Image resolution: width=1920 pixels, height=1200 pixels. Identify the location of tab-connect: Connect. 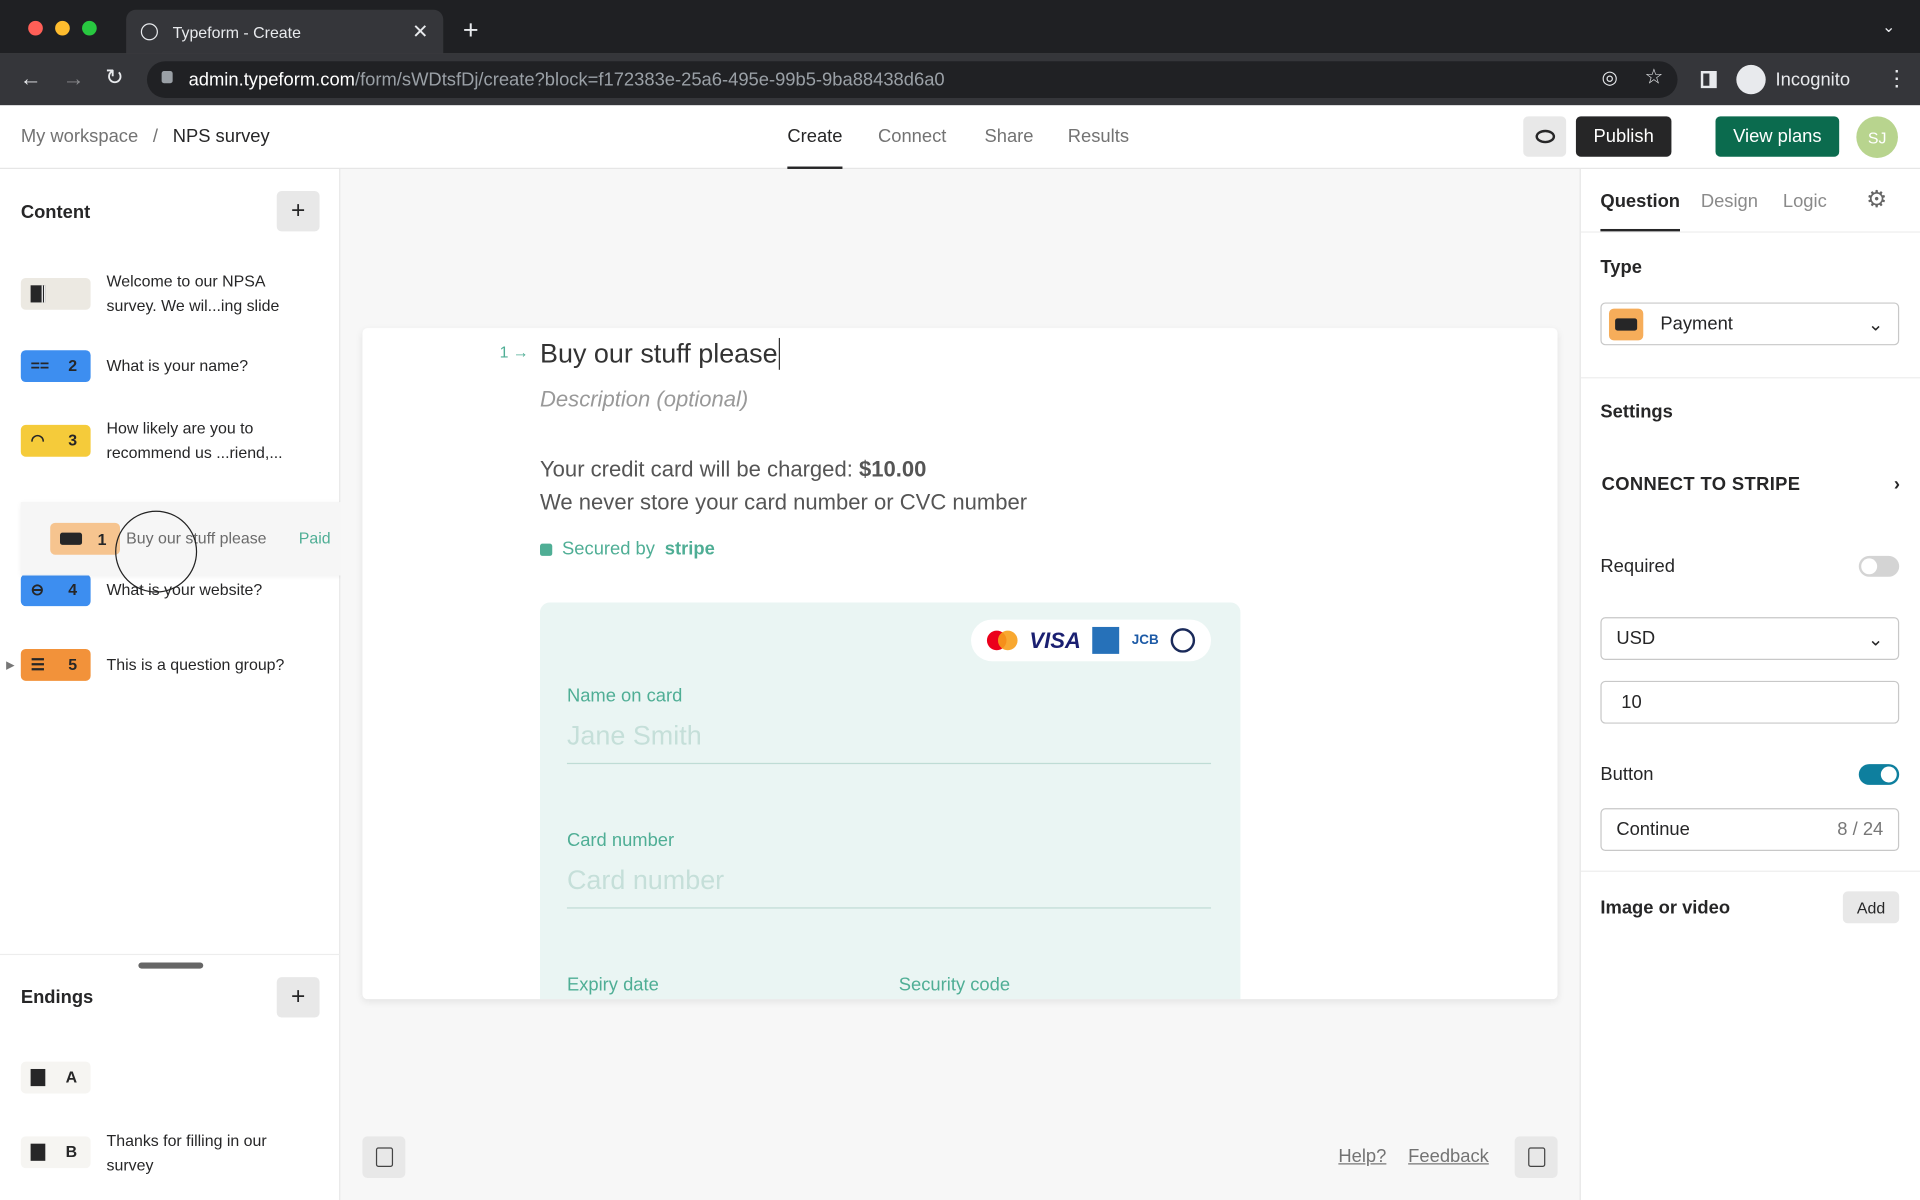
(912, 137).